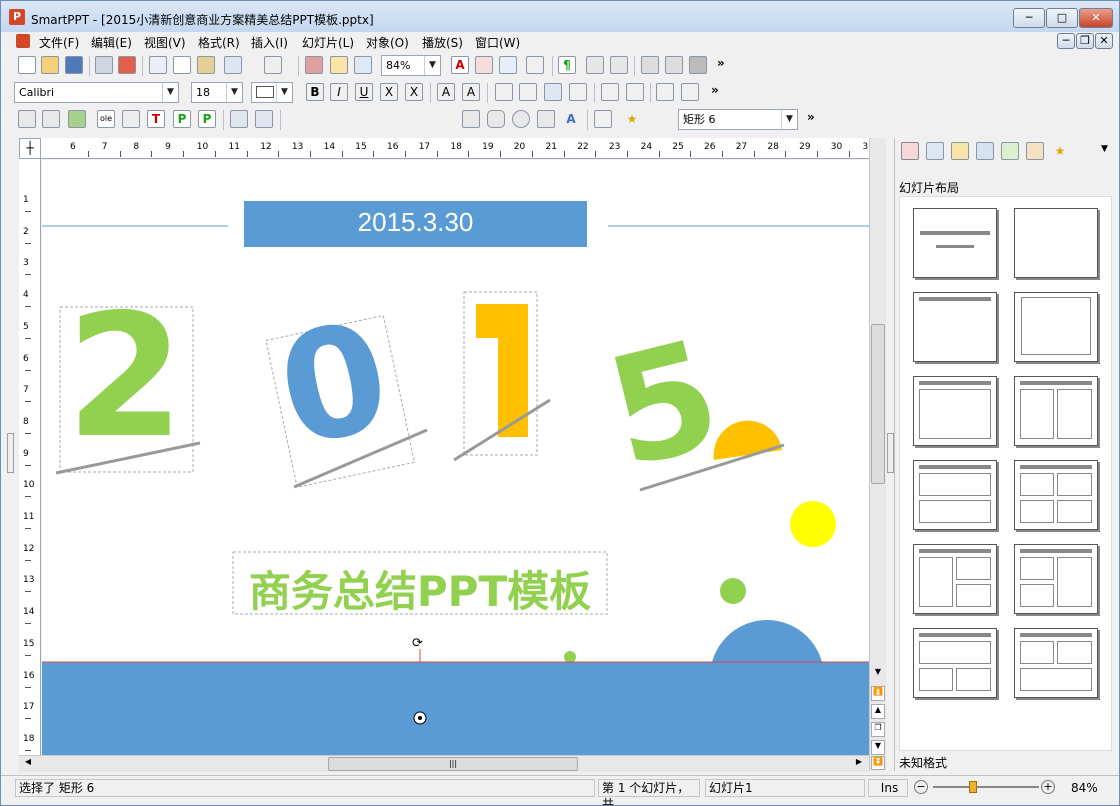 The image size is (1120, 806). Describe the element at coordinates (233, 65) in the screenshot. I see `undo-icon` at that location.